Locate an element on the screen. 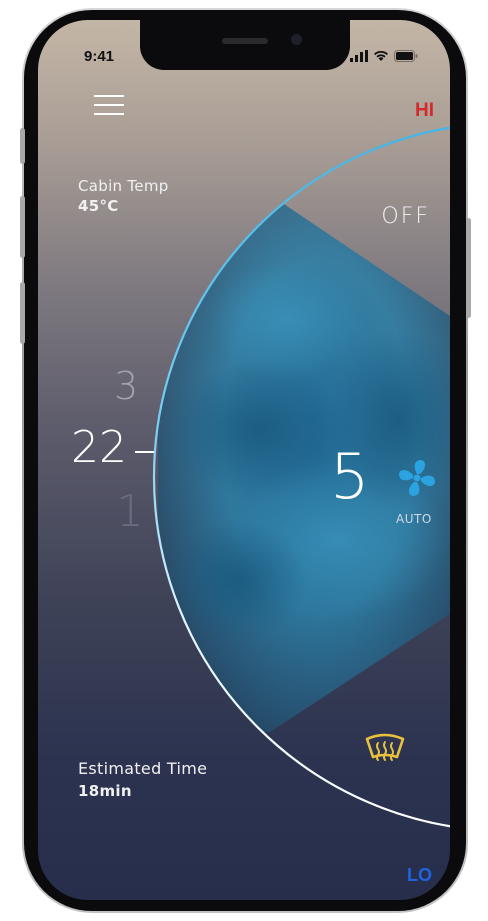 This screenshot has height=921, width=488. hamburger-icon is located at coordinates (109, 105).